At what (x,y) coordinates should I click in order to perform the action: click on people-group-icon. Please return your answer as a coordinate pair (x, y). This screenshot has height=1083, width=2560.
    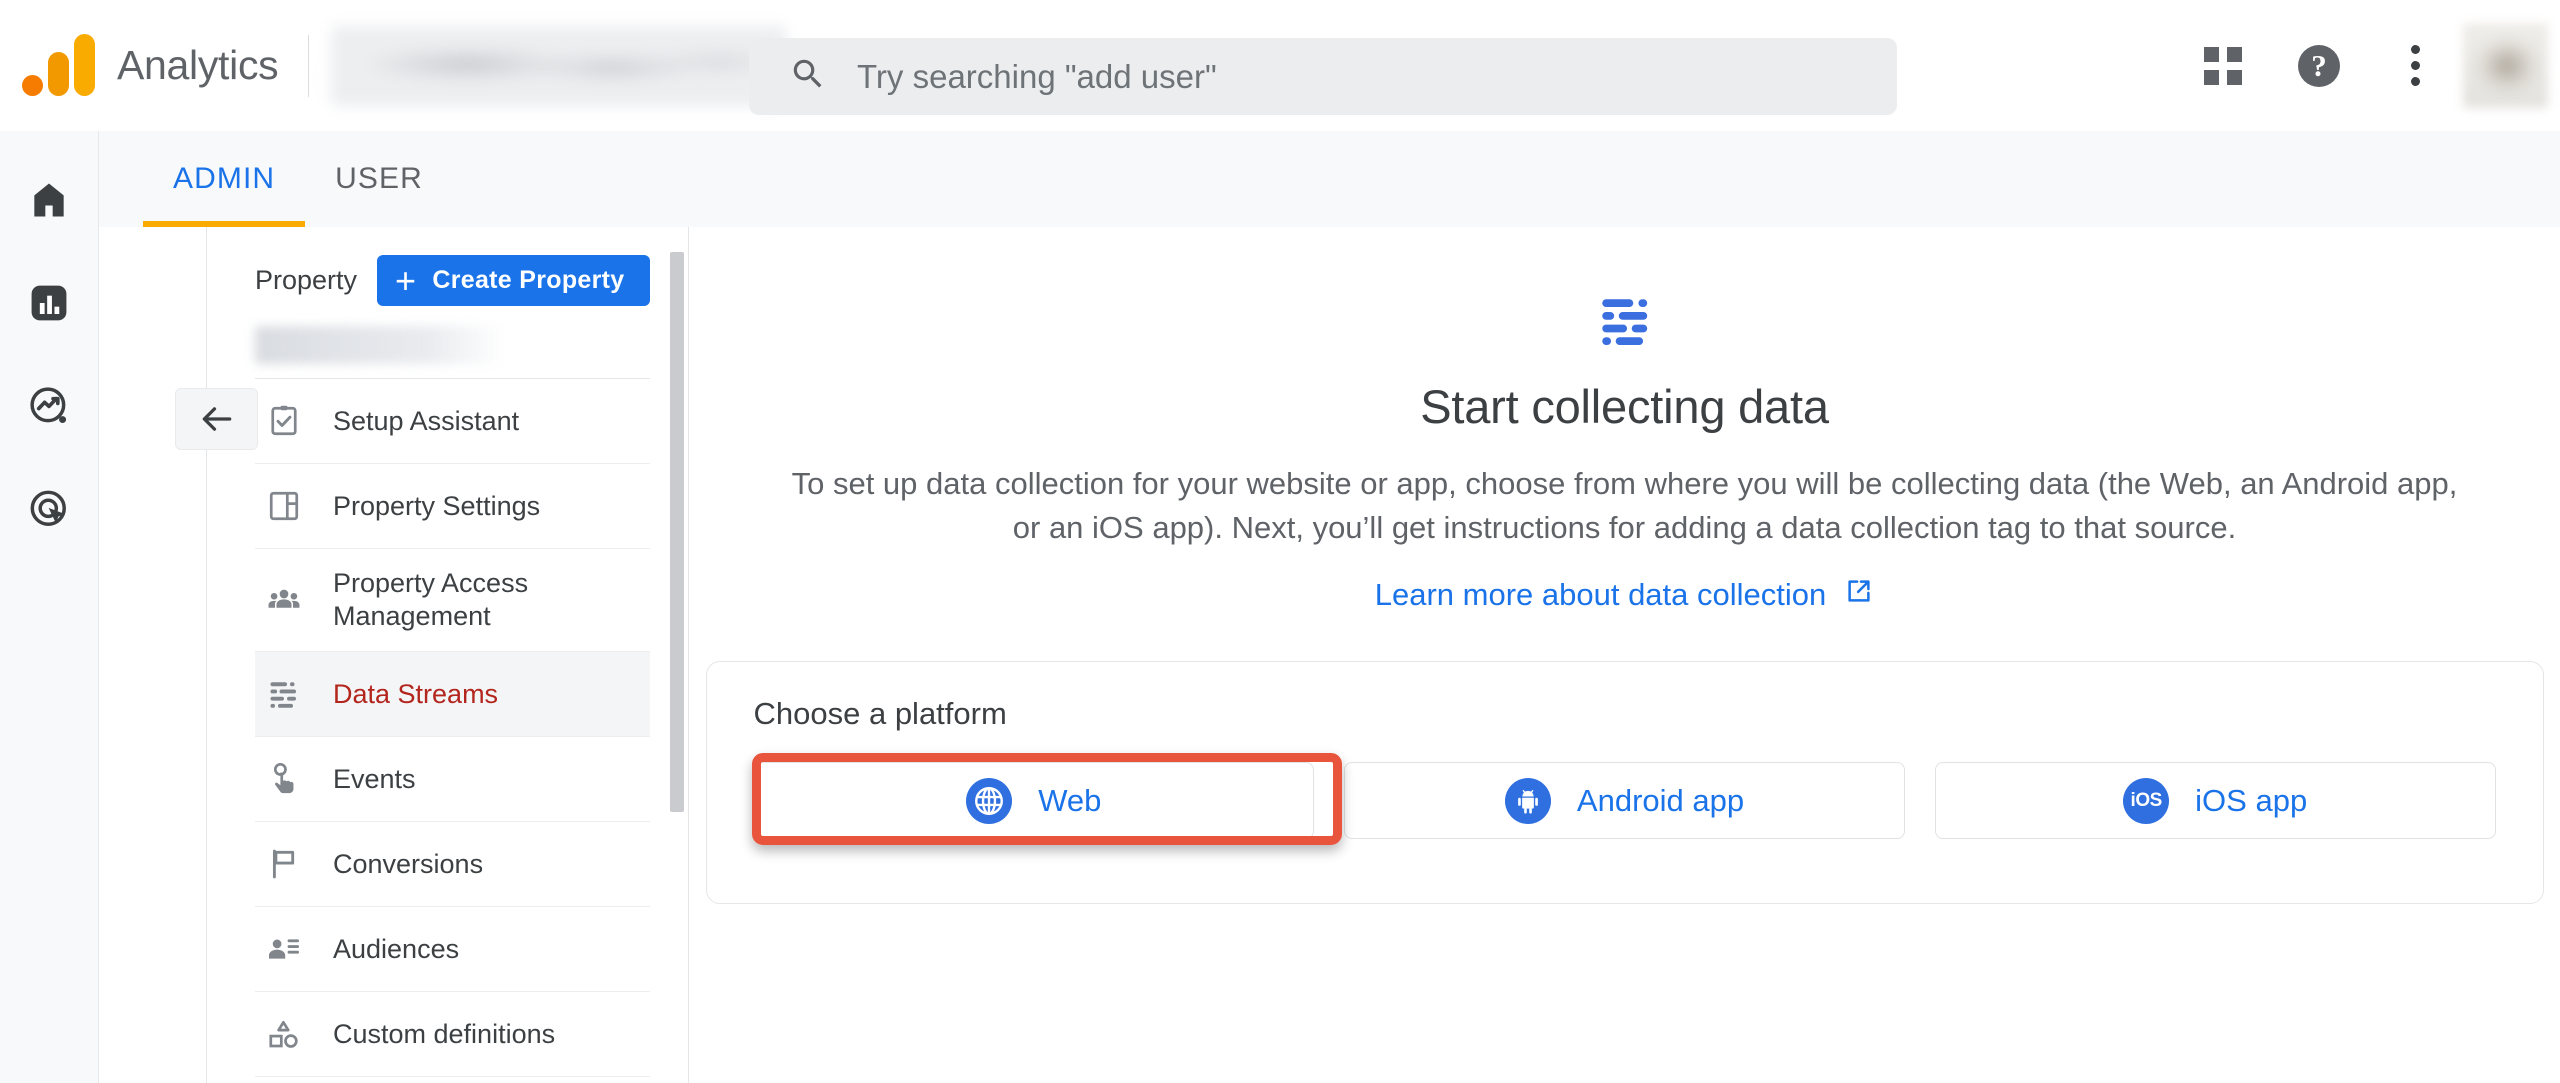
    Looking at the image, I should click on (284, 600).